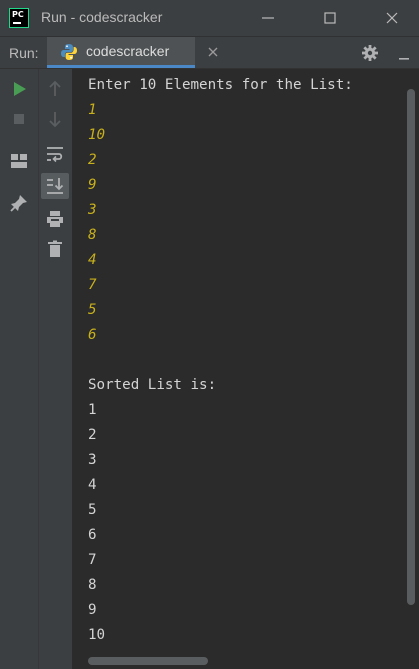 The image size is (419, 669). I want to click on result-header: Sorted List is:, so click(152, 385).